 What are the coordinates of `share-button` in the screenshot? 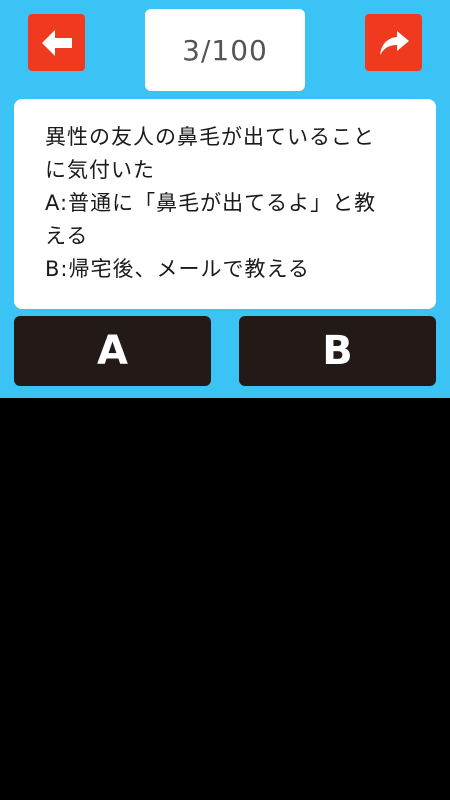 It's located at (393, 42).